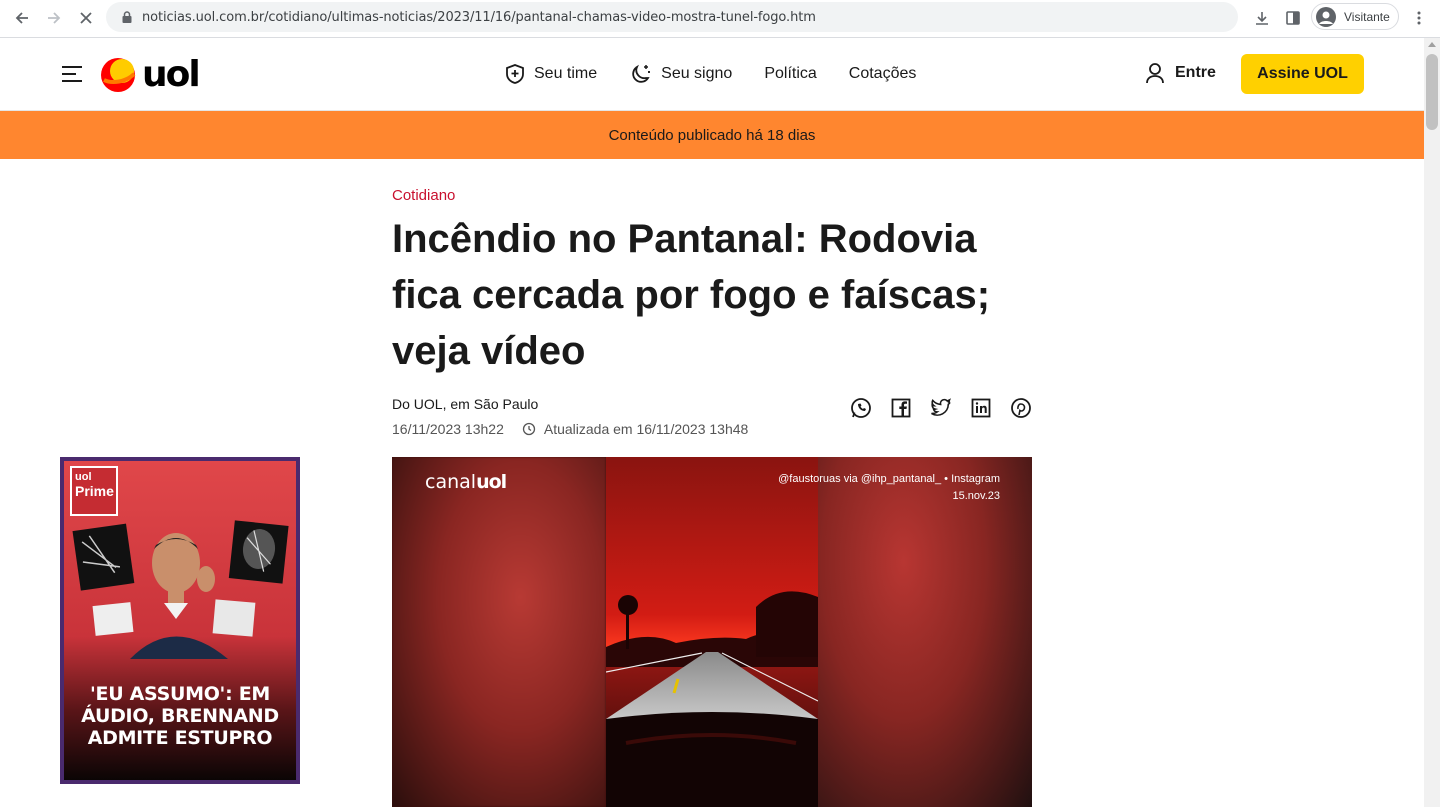 Image resolution: width=1440 pixels, height=807 pixels. I want to click on nav-label: Política, so click(790, 73).